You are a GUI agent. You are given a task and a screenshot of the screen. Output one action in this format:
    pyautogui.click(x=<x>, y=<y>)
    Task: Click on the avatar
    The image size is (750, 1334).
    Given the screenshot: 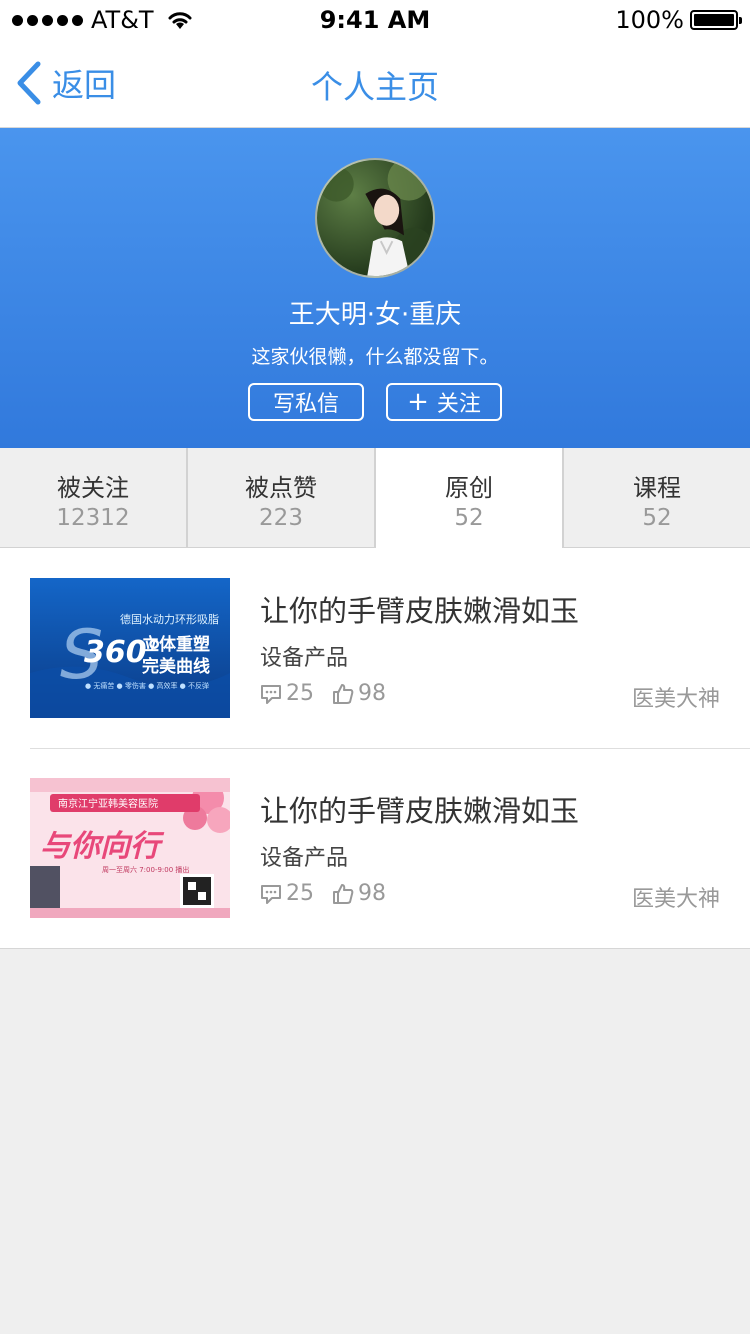 What is the action you would take?
    pyautogui.click(x=375, y=218)
    